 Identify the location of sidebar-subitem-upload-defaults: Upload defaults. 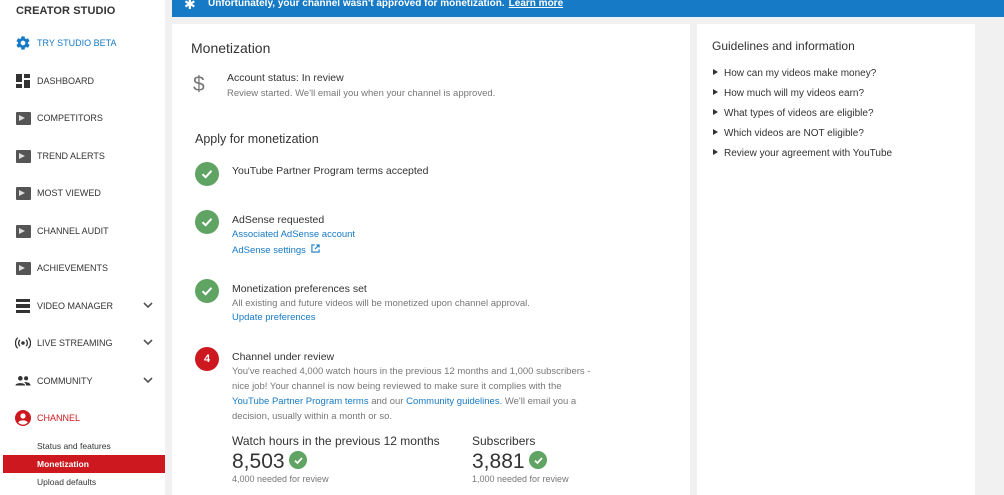
(84, 482).